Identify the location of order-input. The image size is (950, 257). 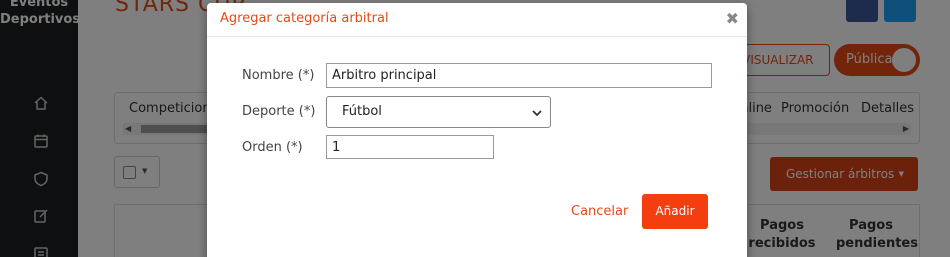
(410, 147).